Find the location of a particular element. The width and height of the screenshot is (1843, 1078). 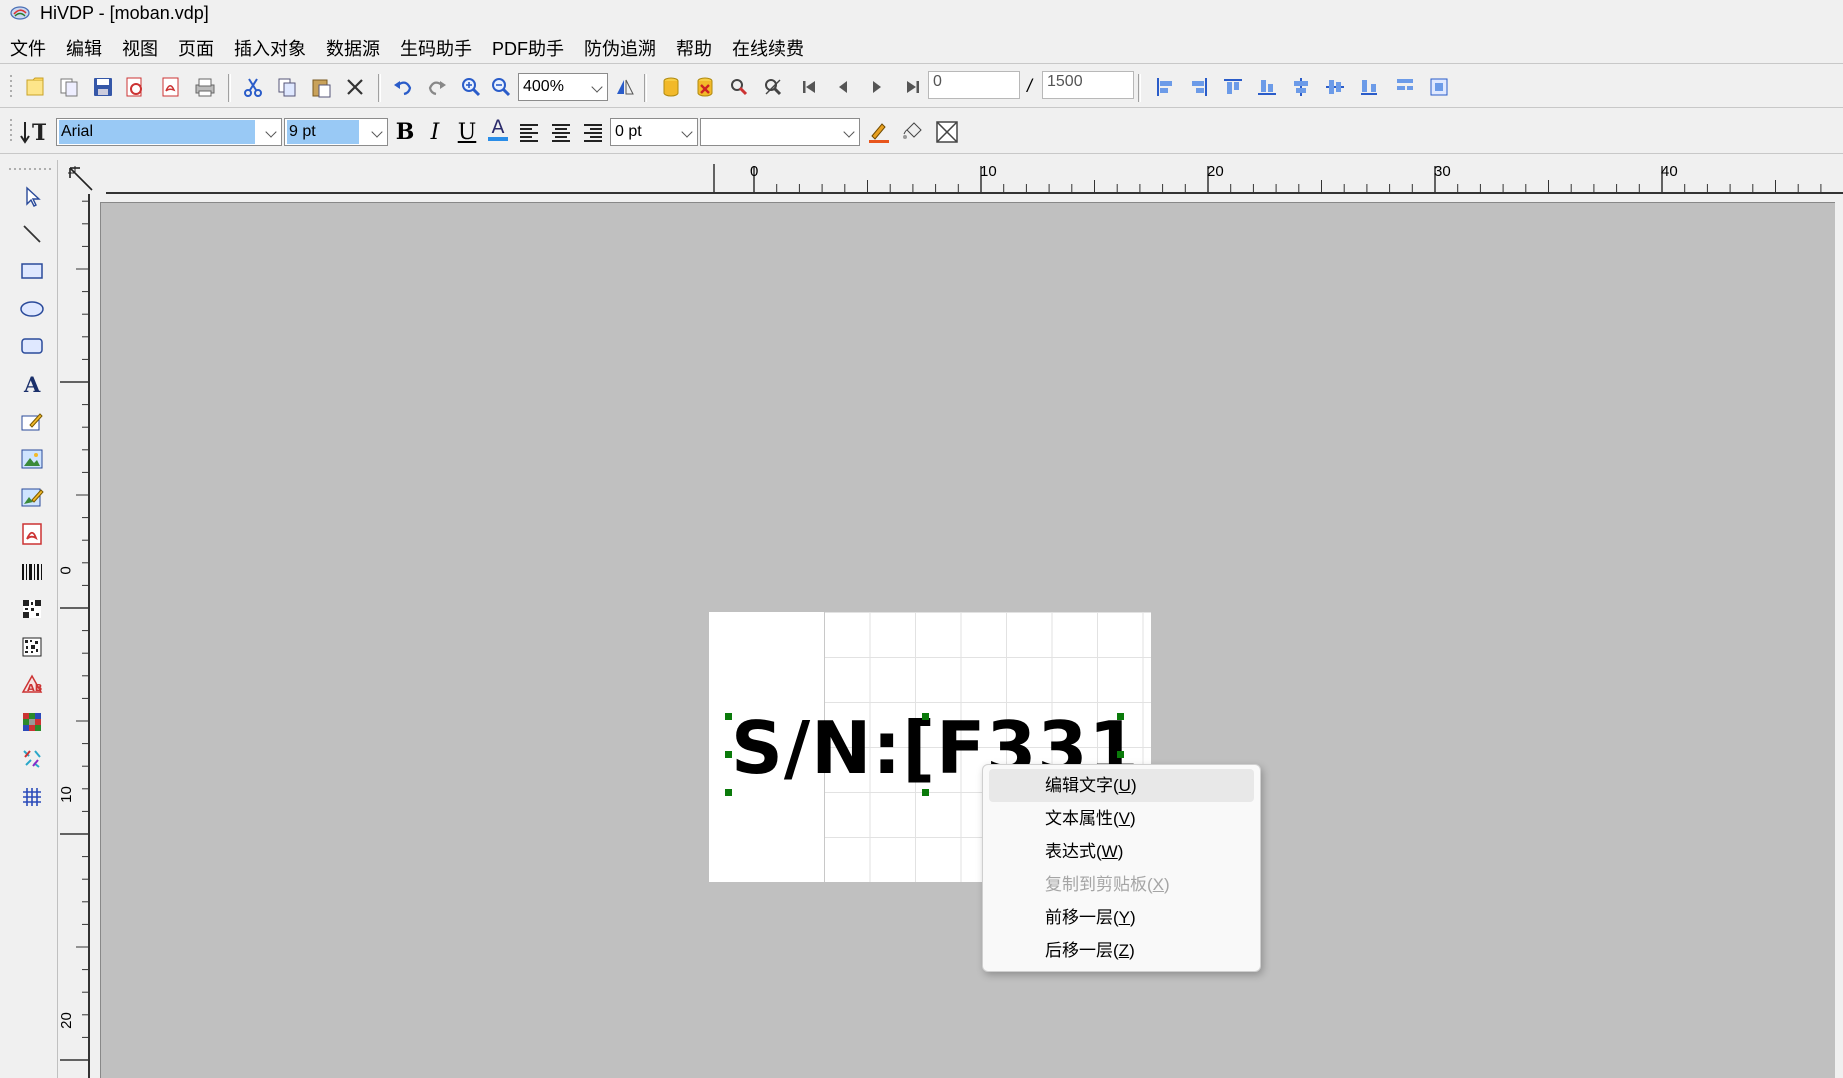

menu-text-properties: 文本属性(V) is located at coordinates (1121, 818).